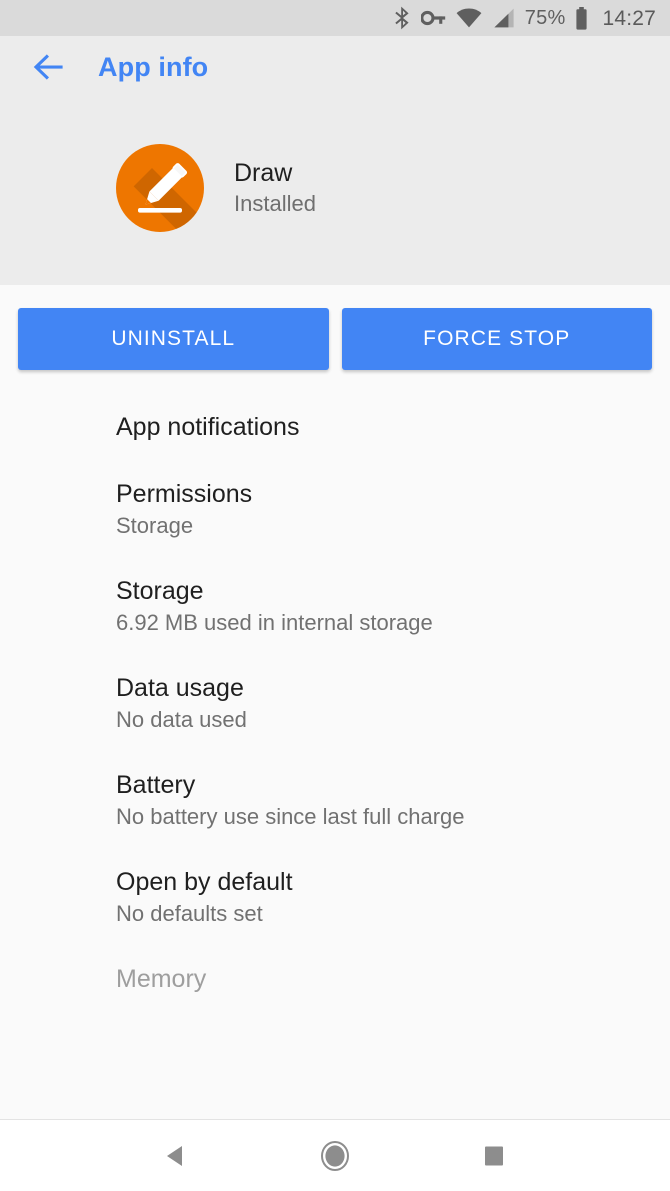 This screenshot has width=670, height=1191. Describe the element at coordinates (629, 18) in the screenshot. I see `status-bar-clock: 14:27` at that location.